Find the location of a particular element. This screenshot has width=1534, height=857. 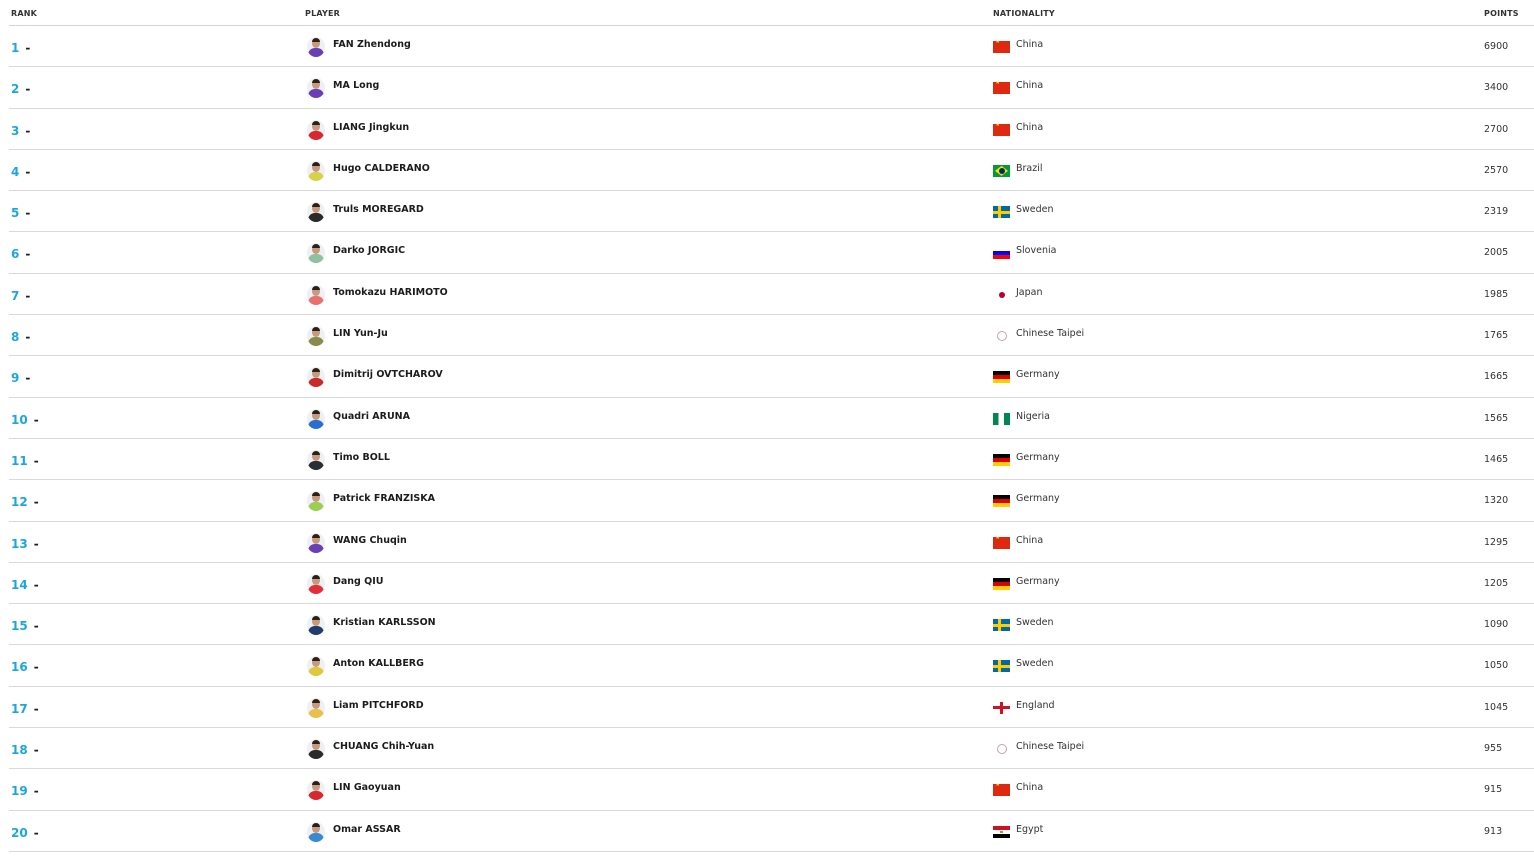

player-name-link: Patrick FRANZISKA is located at coordinates (384, 498).